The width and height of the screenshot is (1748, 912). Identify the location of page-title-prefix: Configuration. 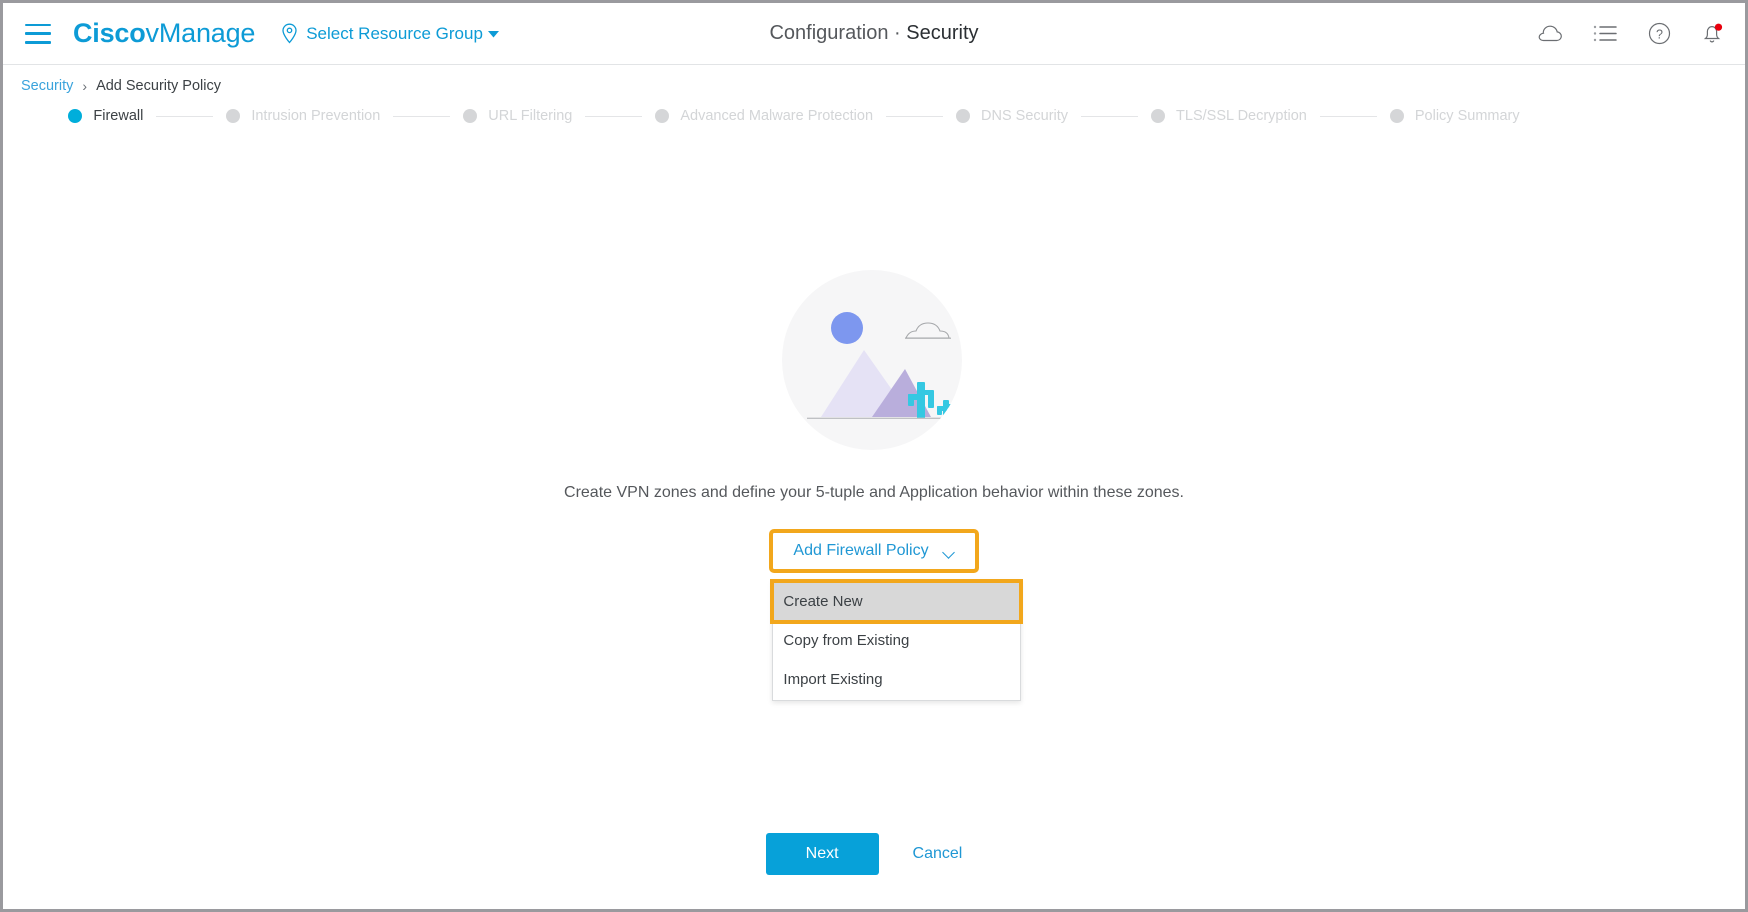
(829, 33).